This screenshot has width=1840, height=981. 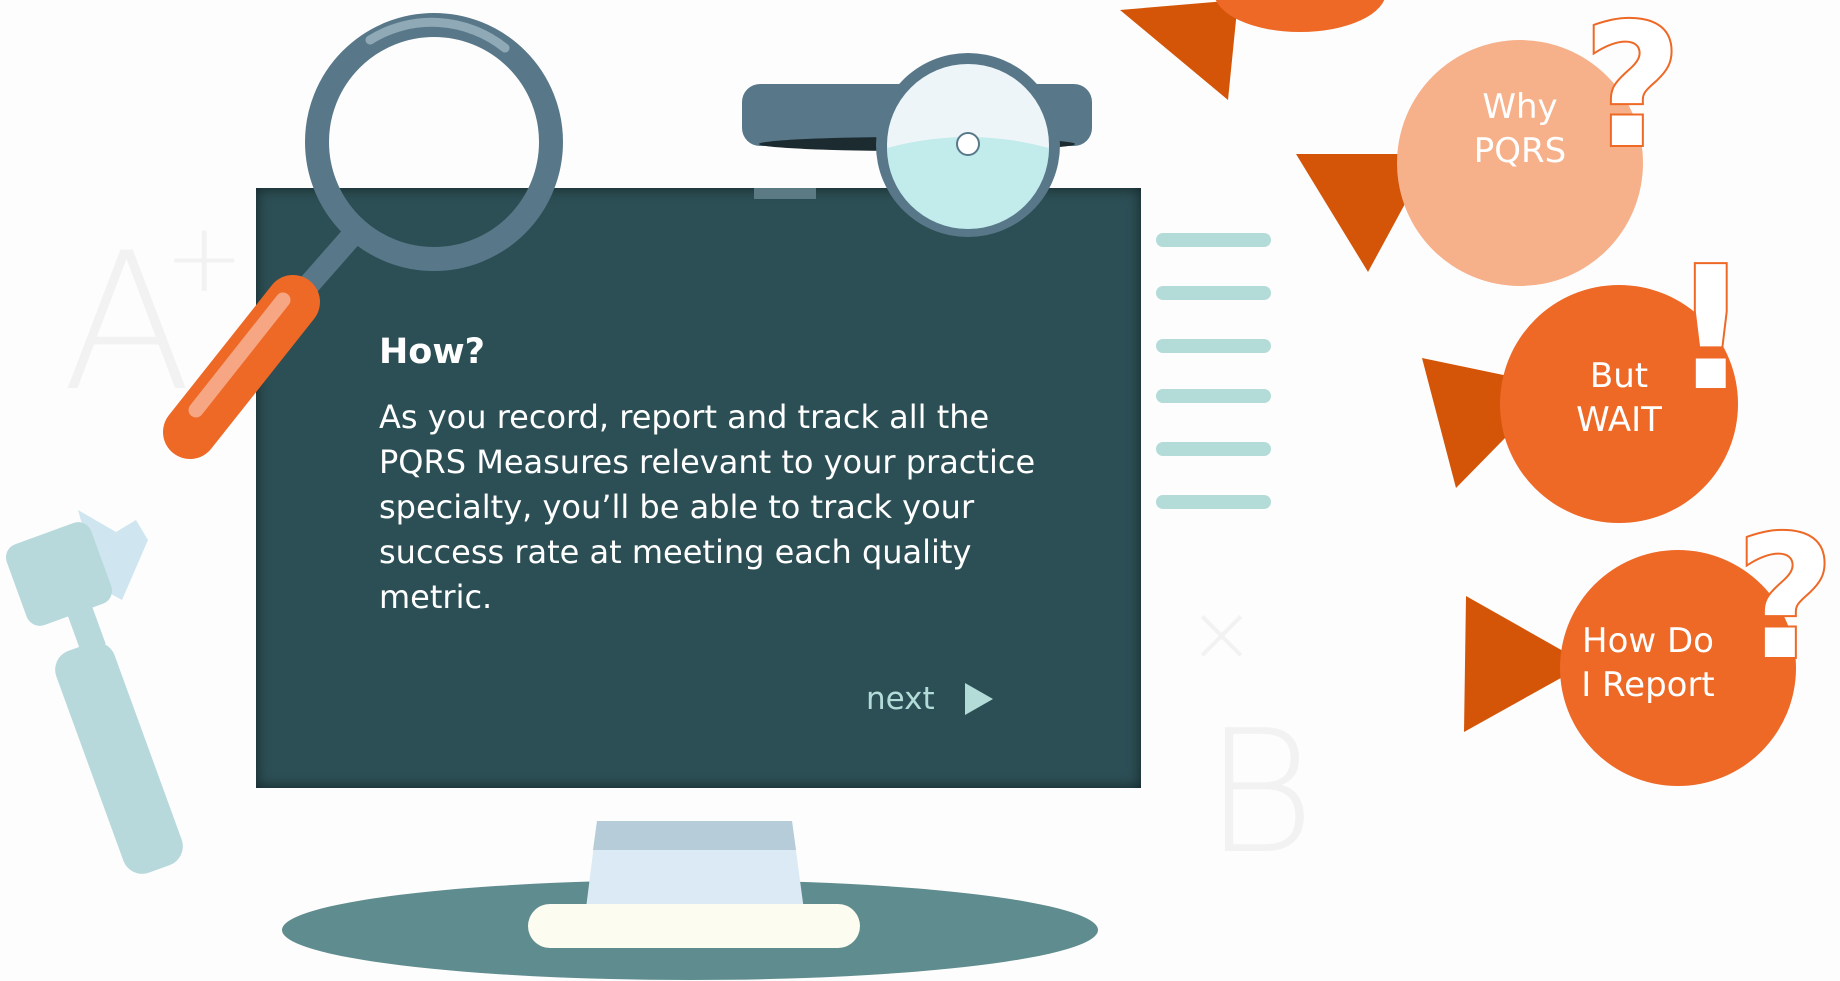 I want to click on next-button: next, so click(x=929, y=699).